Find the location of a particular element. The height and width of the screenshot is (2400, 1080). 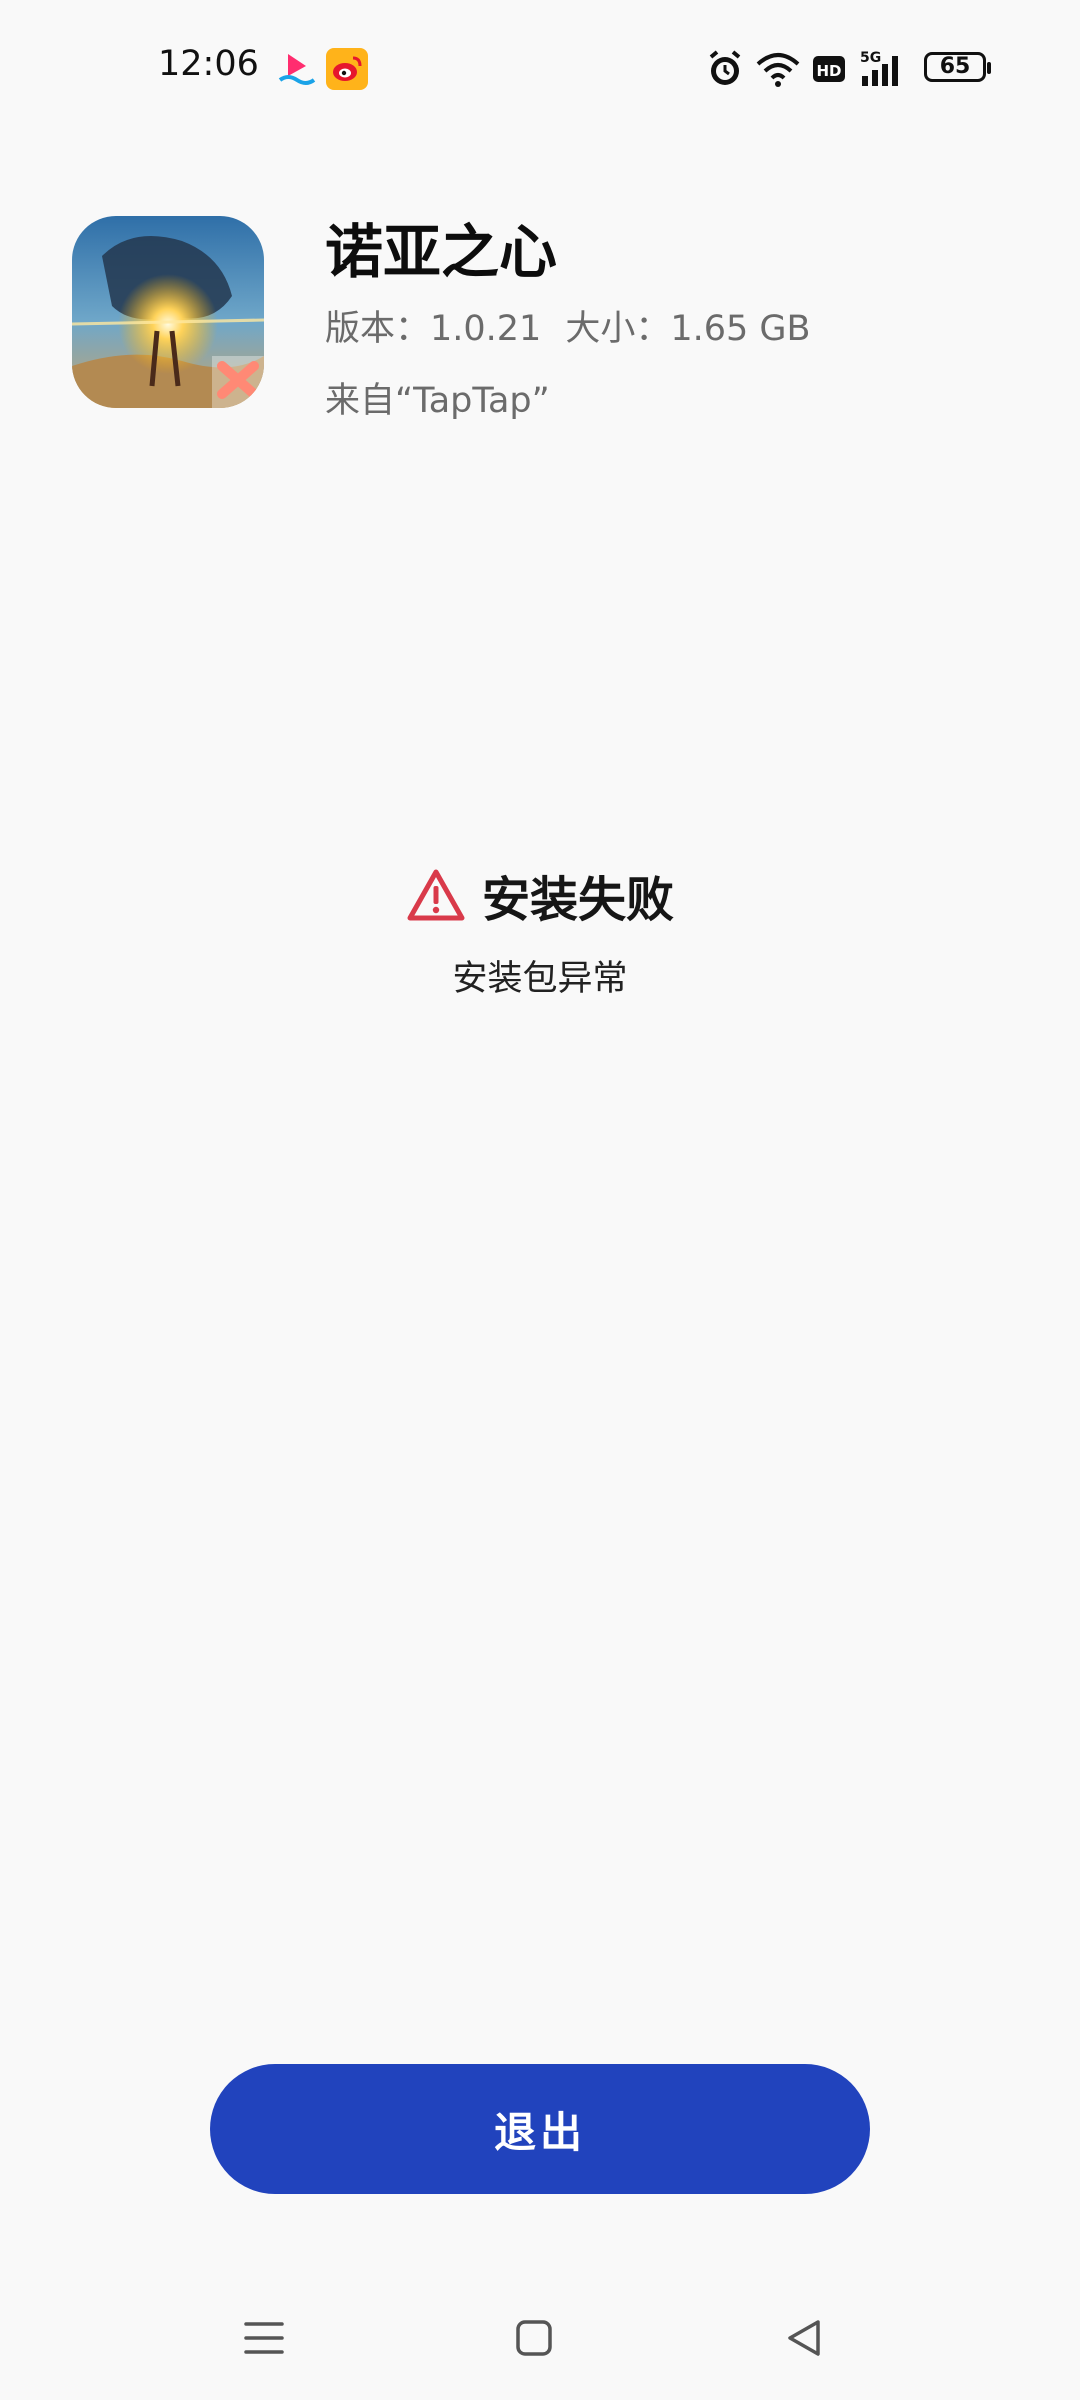

app-size: 大小：1.65 GB is located at coordinates (688, 329).